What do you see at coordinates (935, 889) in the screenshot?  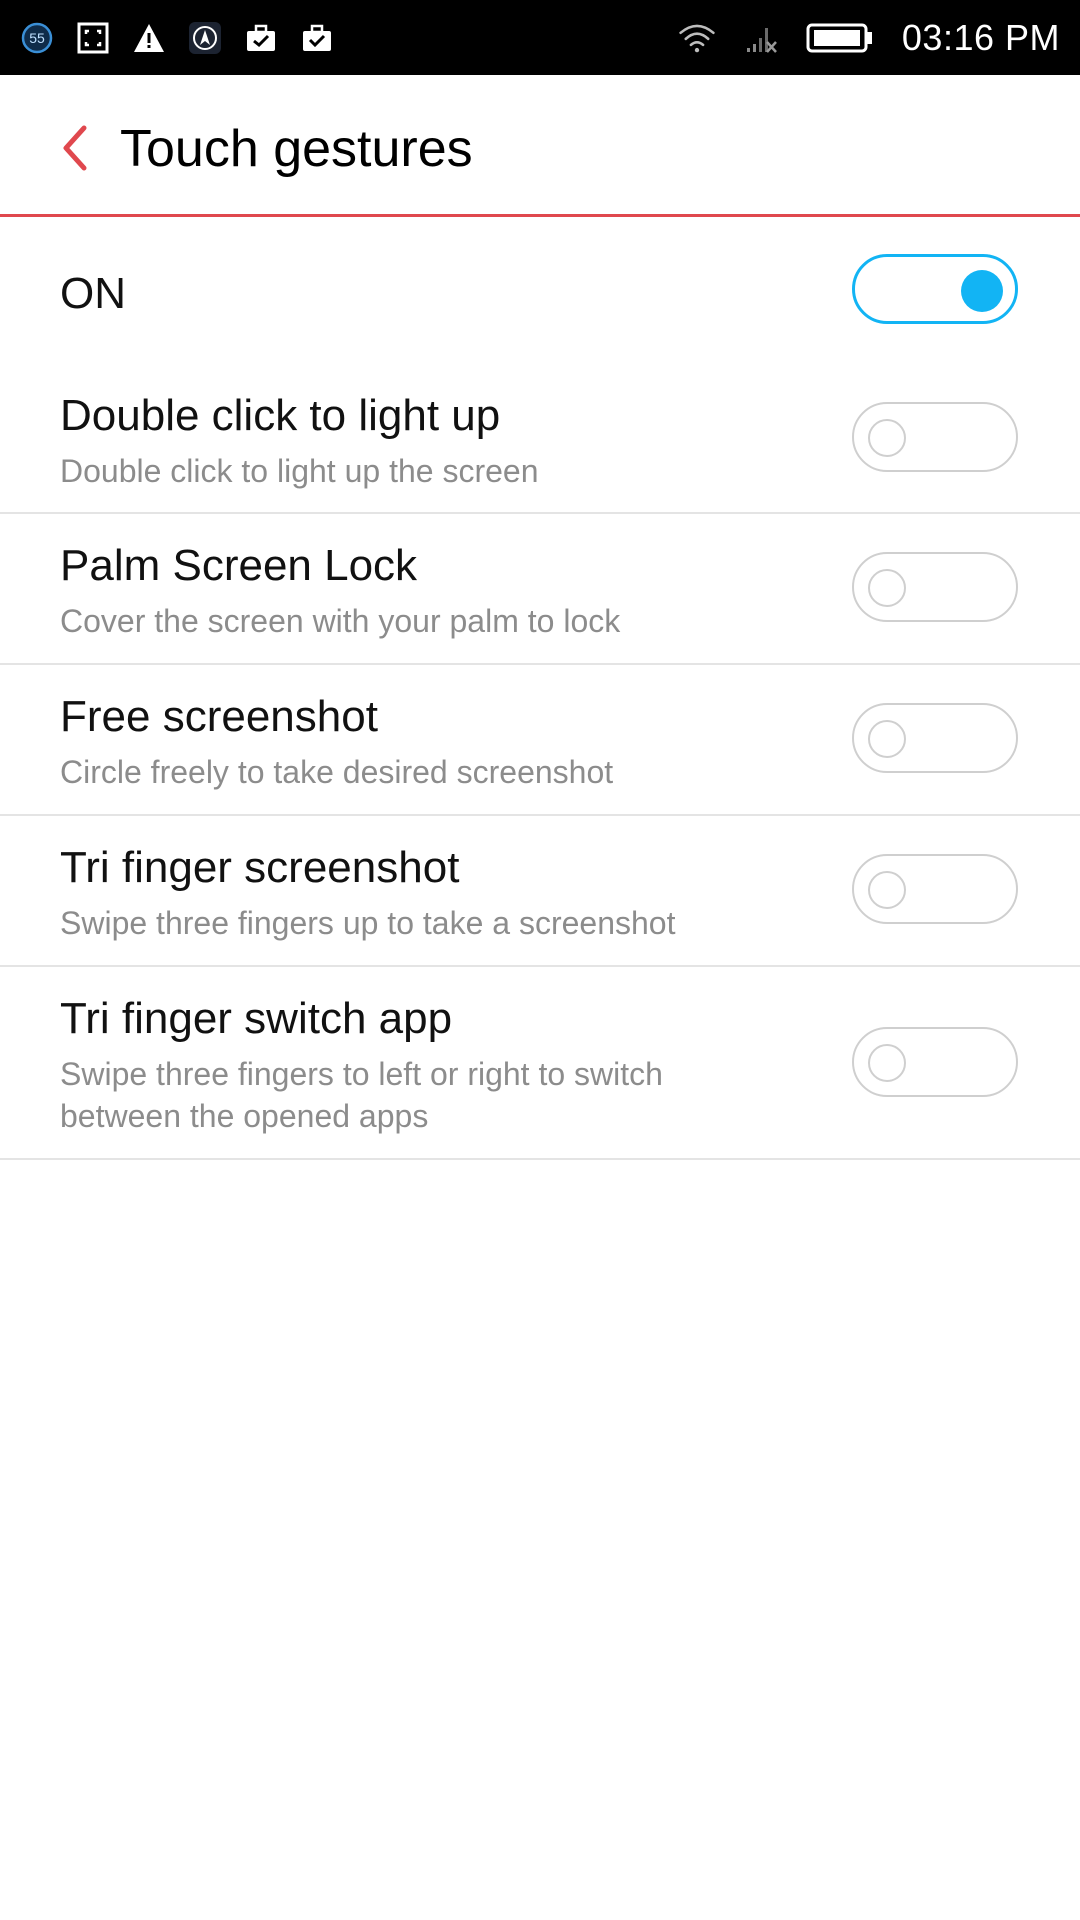 I see `tri-finger-screenshot-toggle-switch` at bounding box center [935, 889].